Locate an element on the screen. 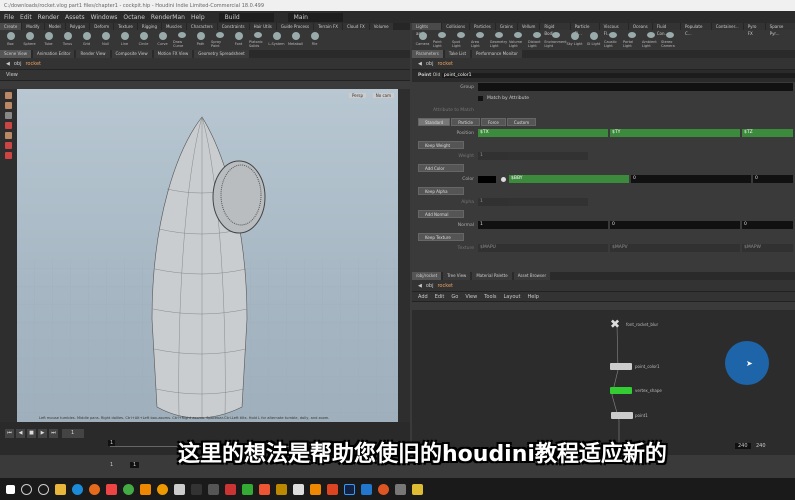 This screenshot has height=500, width=795. shelf-tab-rigging: Rigging is located at coordinates (149, 26).